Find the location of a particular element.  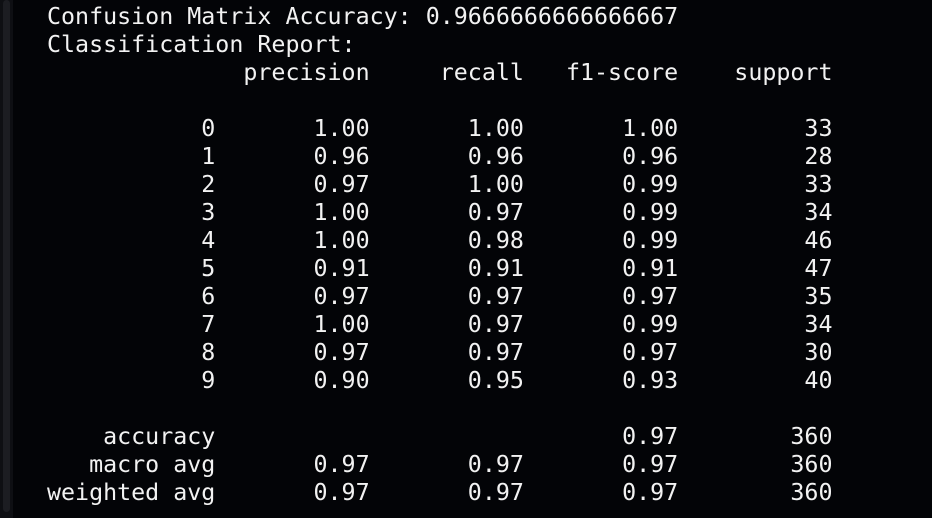

column-header-support: support is located at coordinates (755, 72).